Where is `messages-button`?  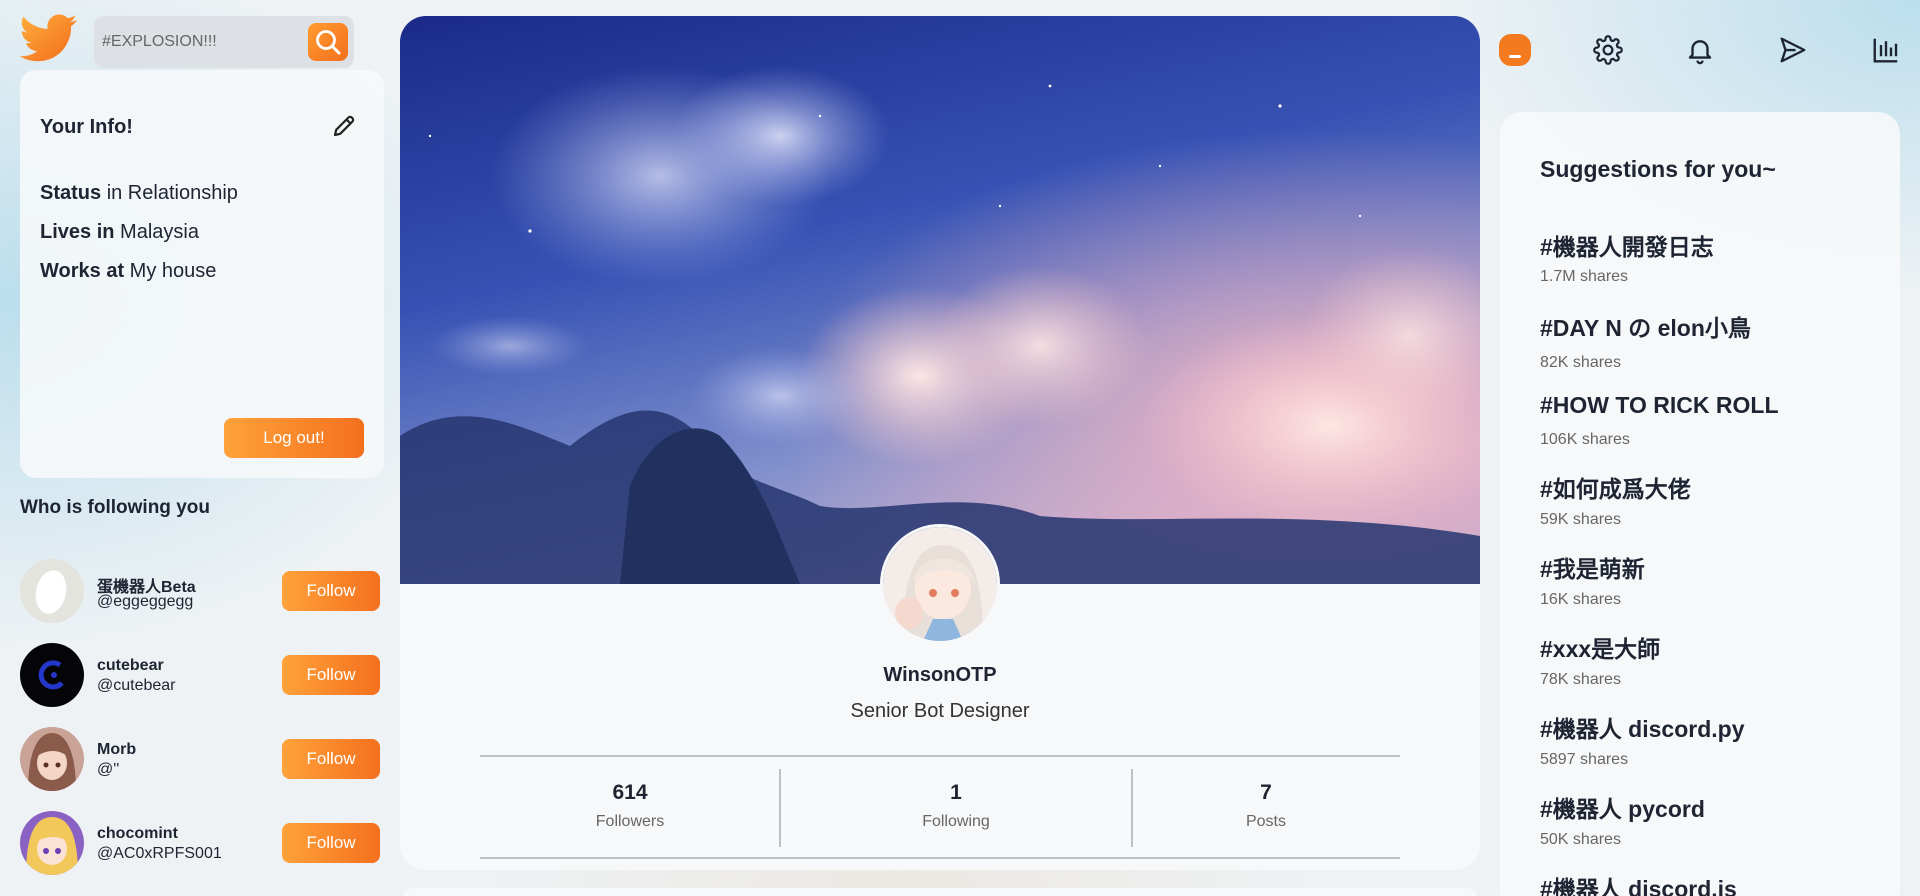
messages-button is located at coordinates (1793, 50).